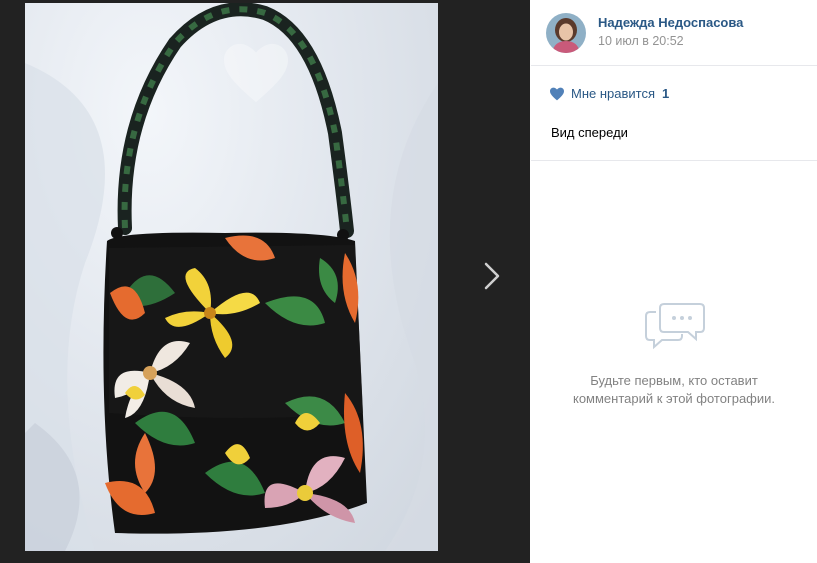 Image resolution: width=817 pixels, height=563 pixels. What do you see at coordinates (613, 93) in the screenshot?
I see `like-label: Мне нравится` at bounding box center [613, 93].